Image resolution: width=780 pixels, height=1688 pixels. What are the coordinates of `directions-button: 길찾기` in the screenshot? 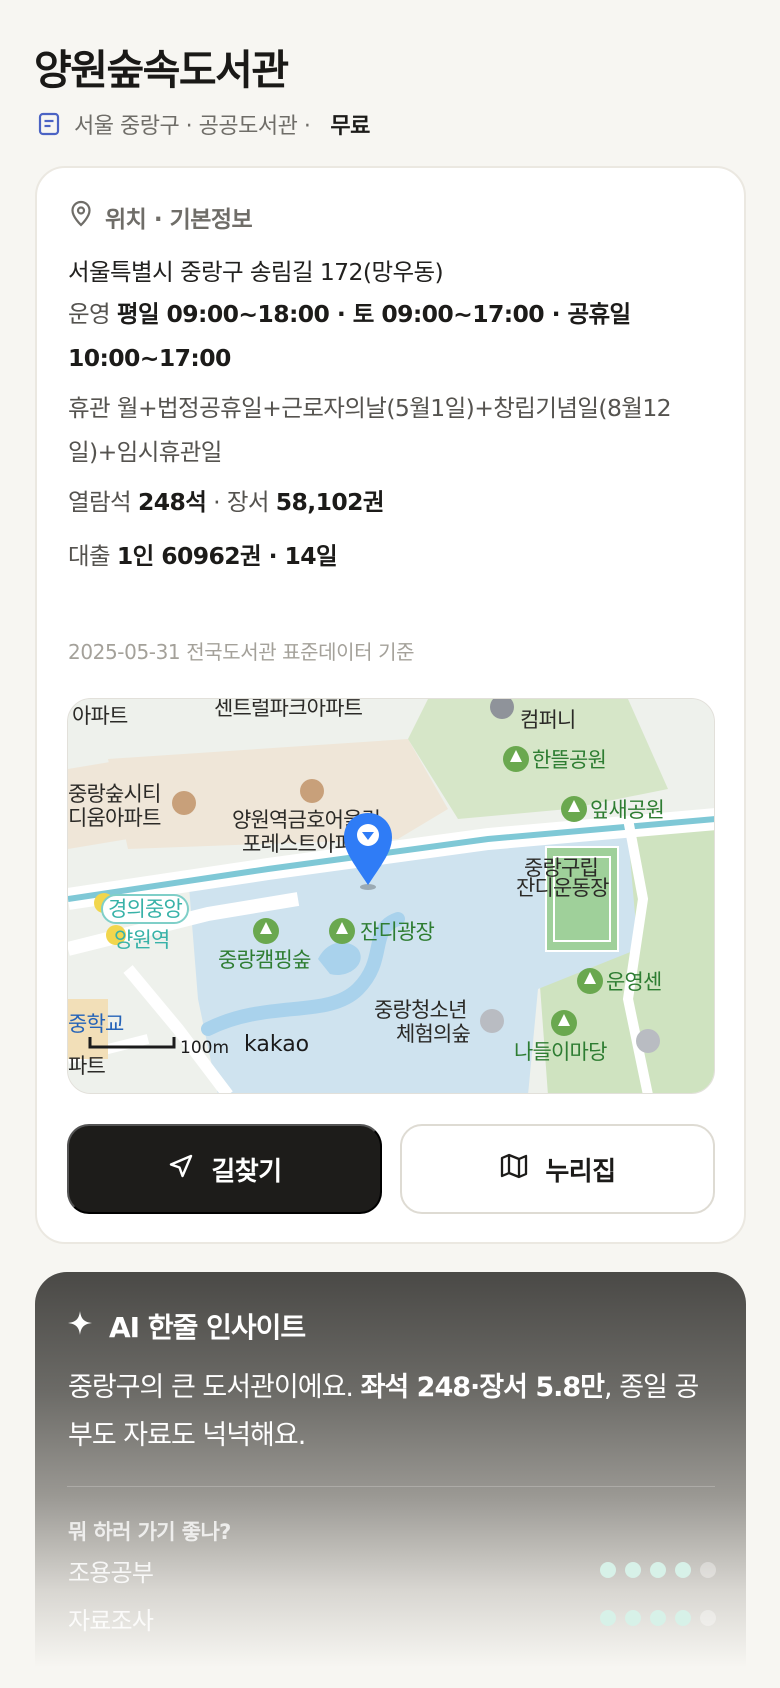 It's located at (224, 1169).